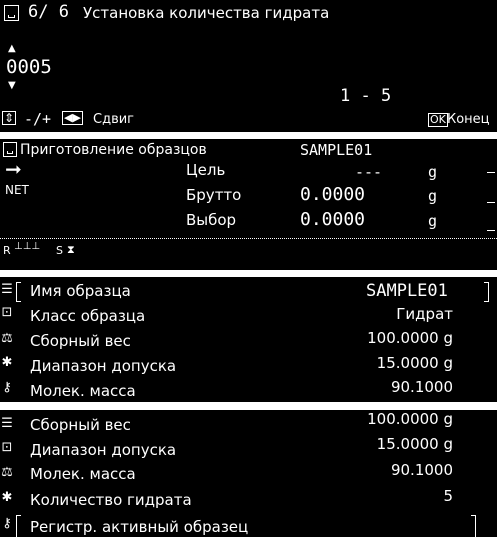 This screenshot has height=537, width=497. I want to click on target-label: Цель, so click(206, 170).